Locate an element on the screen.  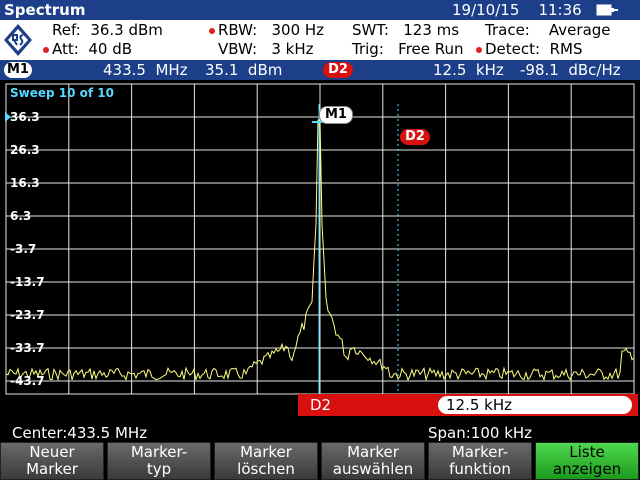
span: Span:100 kHz is located at coordinates (480, 433).